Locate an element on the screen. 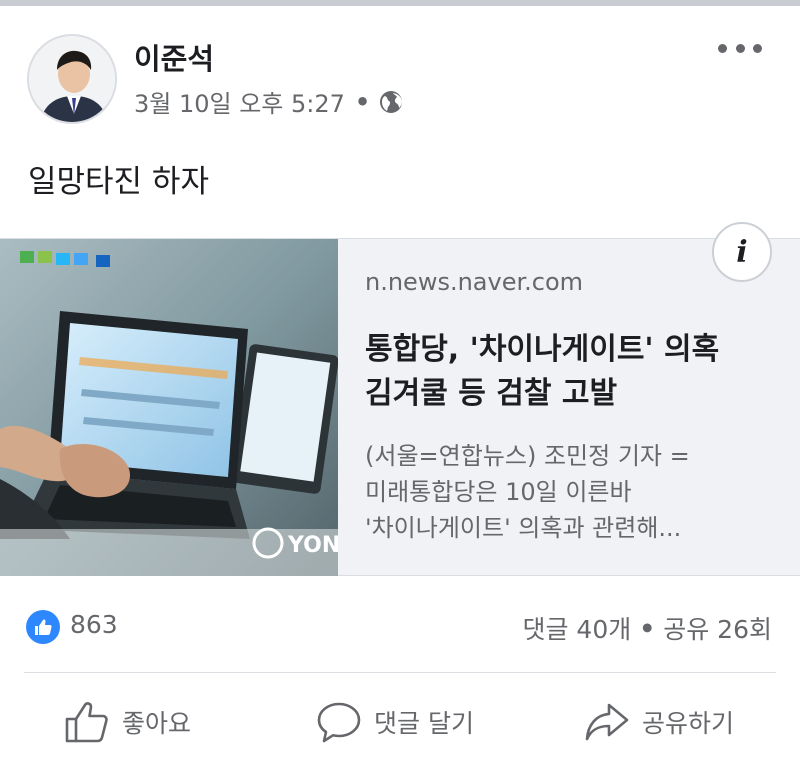 Image resolution: width=800 pixels, height=767 pixels. action-bar: 좋아요 댓글 달기 공유하기 is located at coordinates (400, 723).